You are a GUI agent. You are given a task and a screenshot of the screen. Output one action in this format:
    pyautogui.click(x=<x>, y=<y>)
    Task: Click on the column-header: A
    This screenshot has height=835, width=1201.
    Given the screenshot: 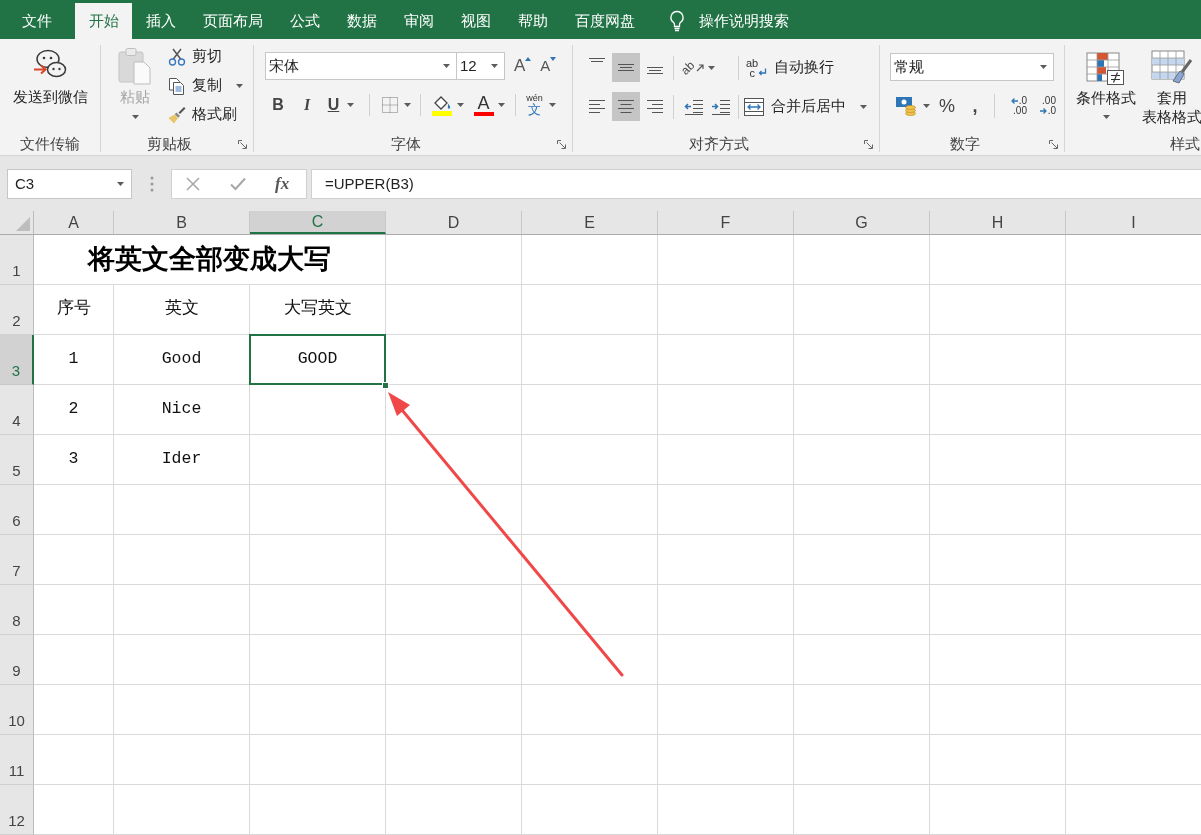 What is the action you would take?
    pyautogui.click(x=74, y=222)
    